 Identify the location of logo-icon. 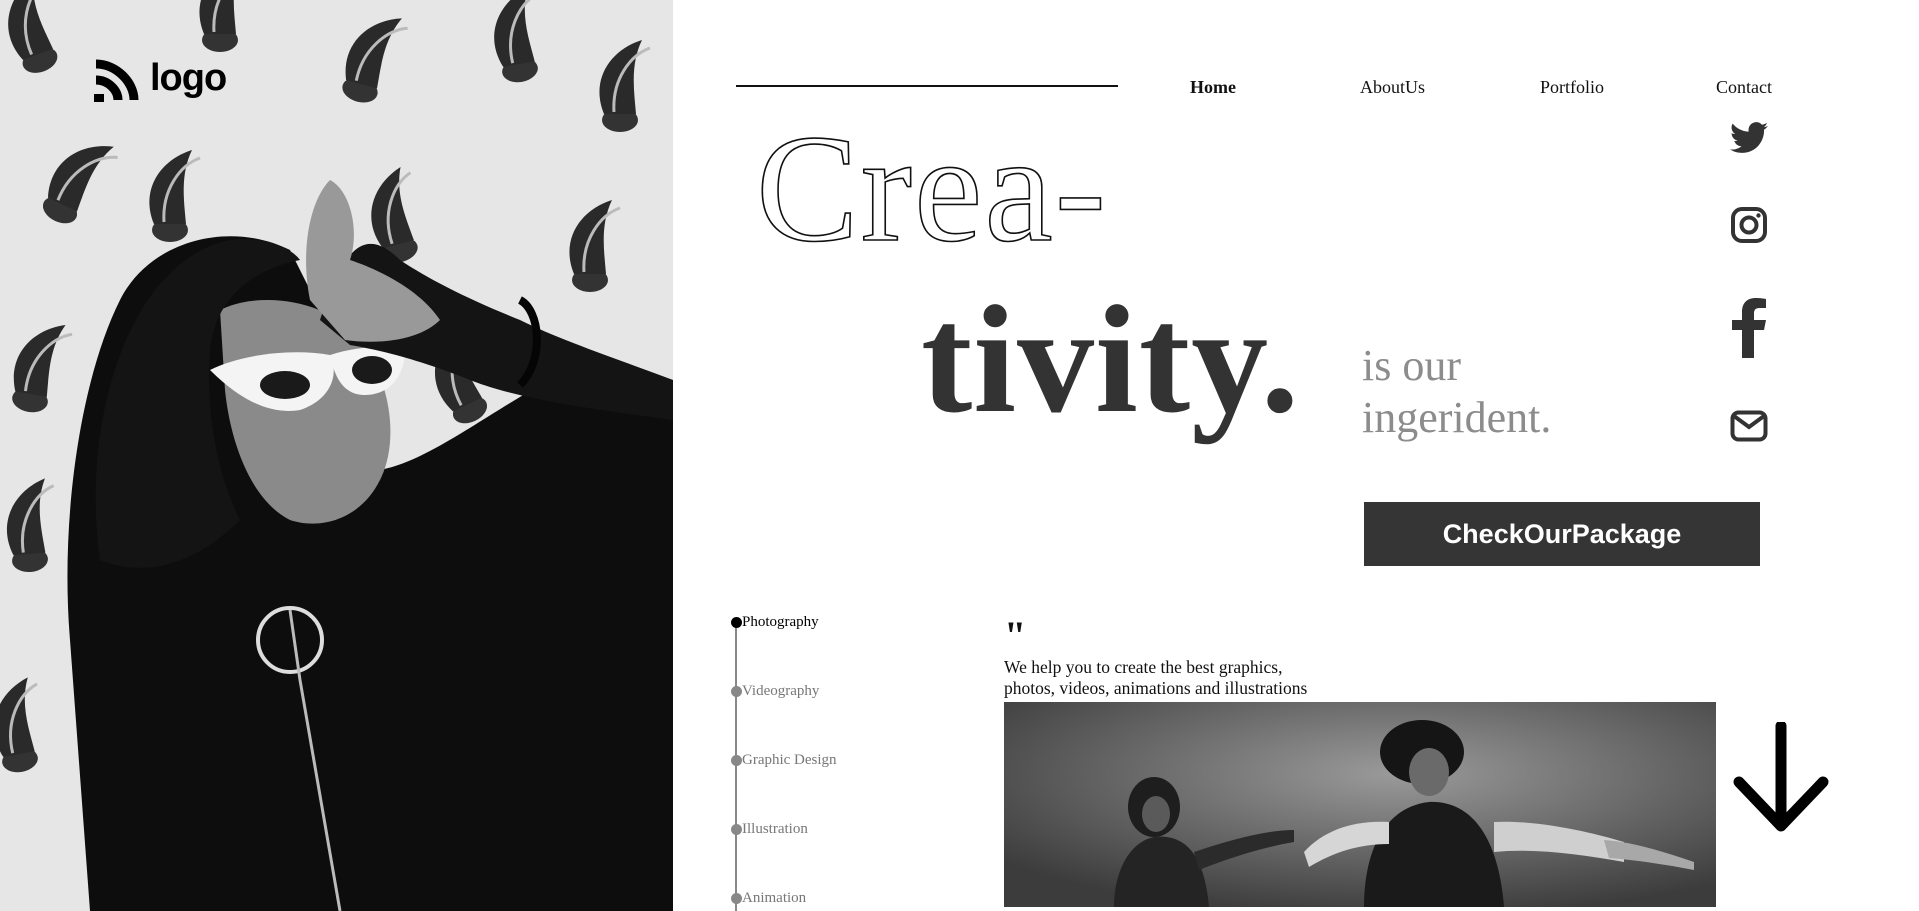
(116, 80).